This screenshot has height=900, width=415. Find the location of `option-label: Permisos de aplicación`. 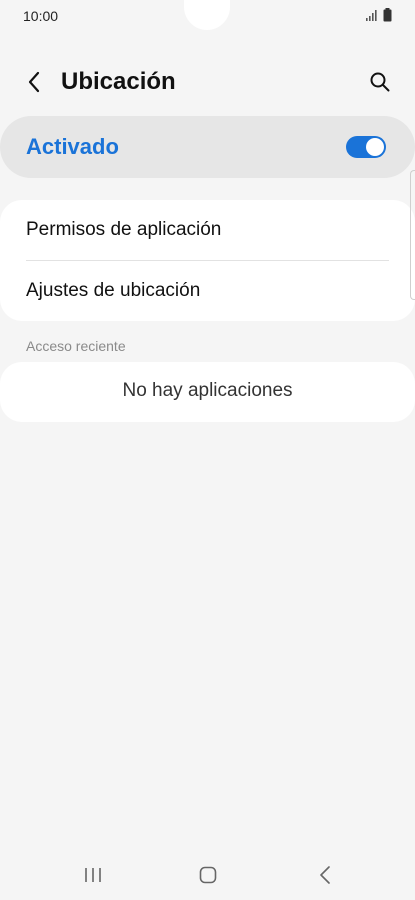

option-label: Permisos de aplicación is located at coordinates (124, 229).